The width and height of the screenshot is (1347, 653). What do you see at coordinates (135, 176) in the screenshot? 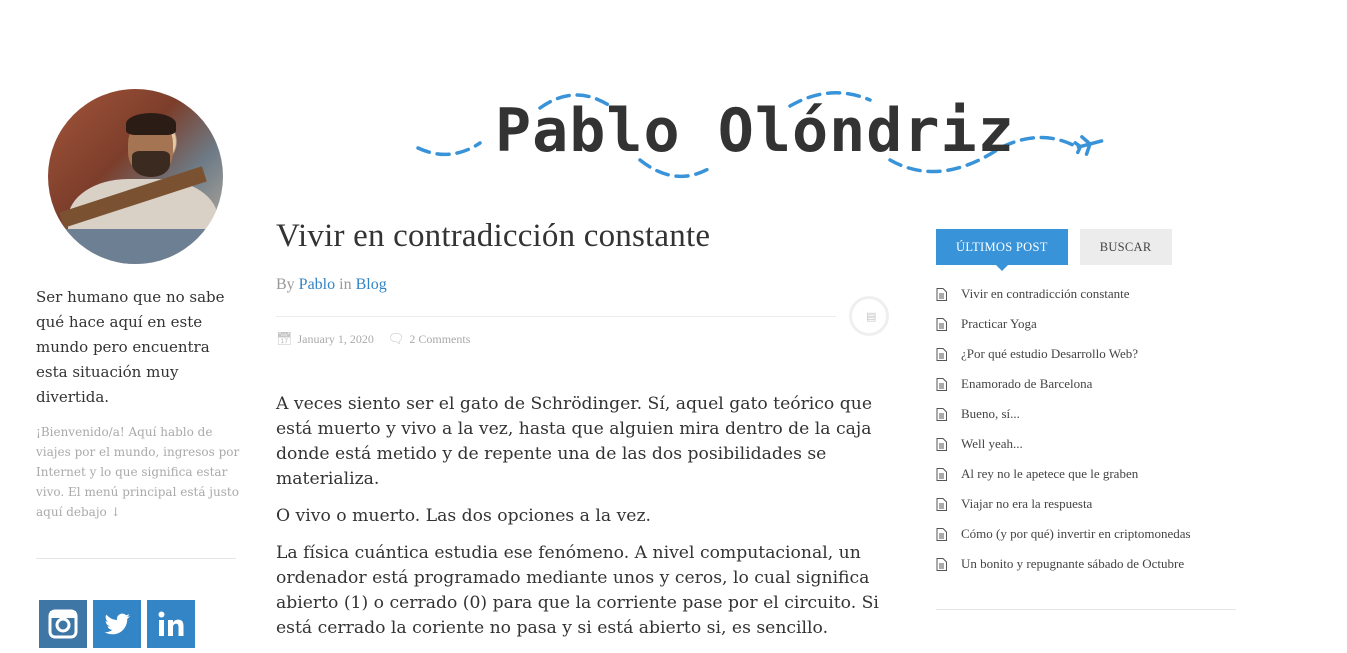
I see `author-avatar` at bounding box center [135, 176].